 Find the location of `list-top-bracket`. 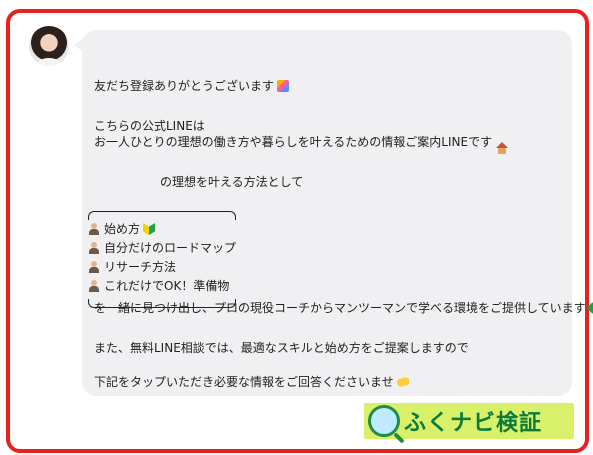

list-top-bracket is located at coordinates (162, 215).